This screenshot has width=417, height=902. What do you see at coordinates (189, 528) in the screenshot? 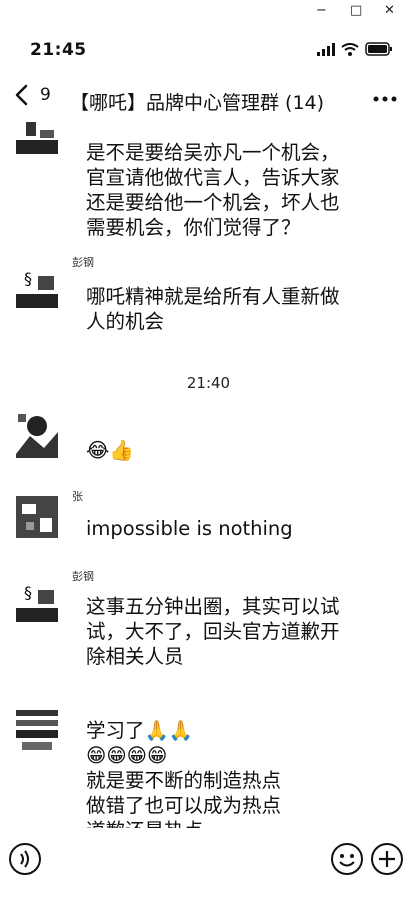
I see `message-text: impossible is nothing` at bounding box center [189, 528].